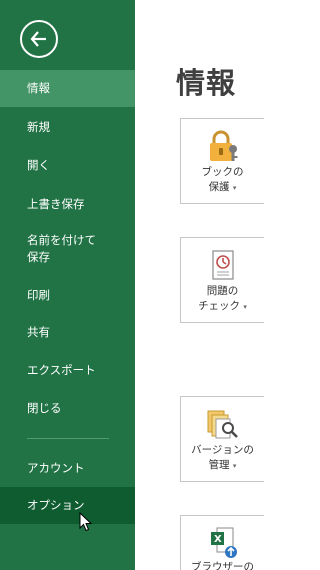 This screenshot has width=320, height=570. What do you see at coordinates (44, 407) in the screenshot?
I see `nav-item-label: 閉じる` at bounding box center [44, 407].